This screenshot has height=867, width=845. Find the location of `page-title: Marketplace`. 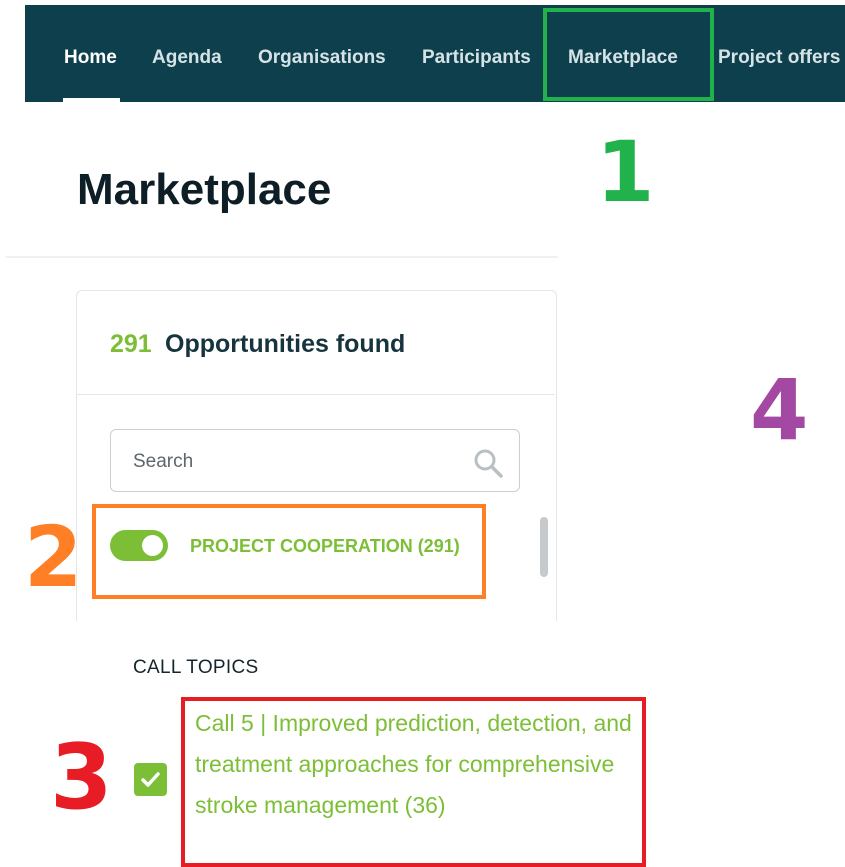

page-title: Marketplace is located at coordinates (204, 189).